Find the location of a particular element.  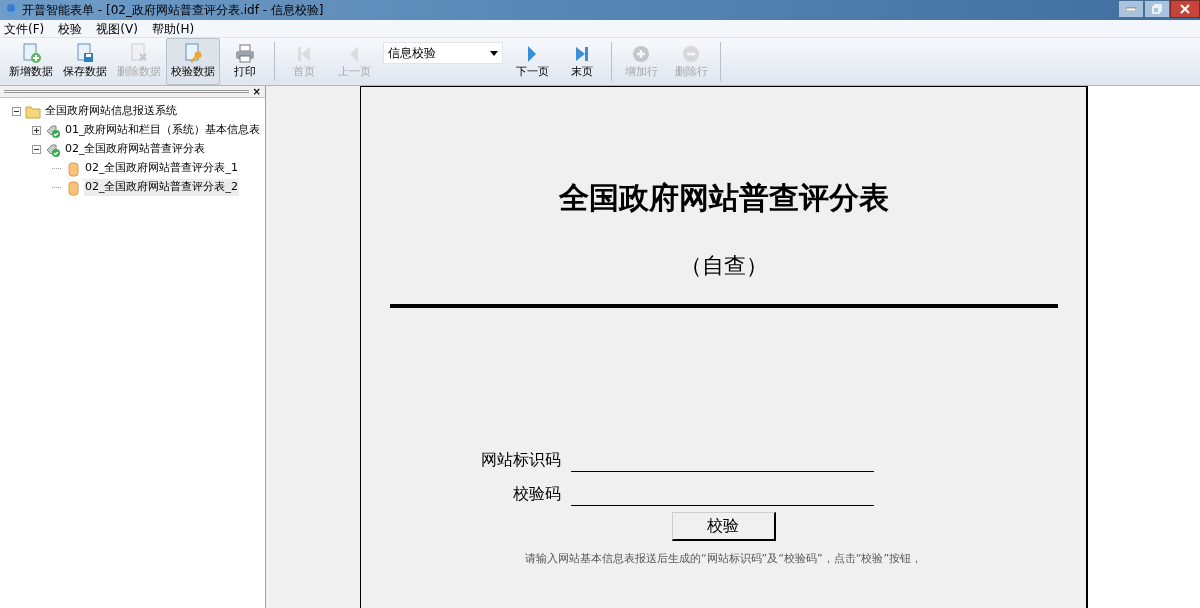

page-dropdown: 信息校验 is located at coordinates (443, 53).